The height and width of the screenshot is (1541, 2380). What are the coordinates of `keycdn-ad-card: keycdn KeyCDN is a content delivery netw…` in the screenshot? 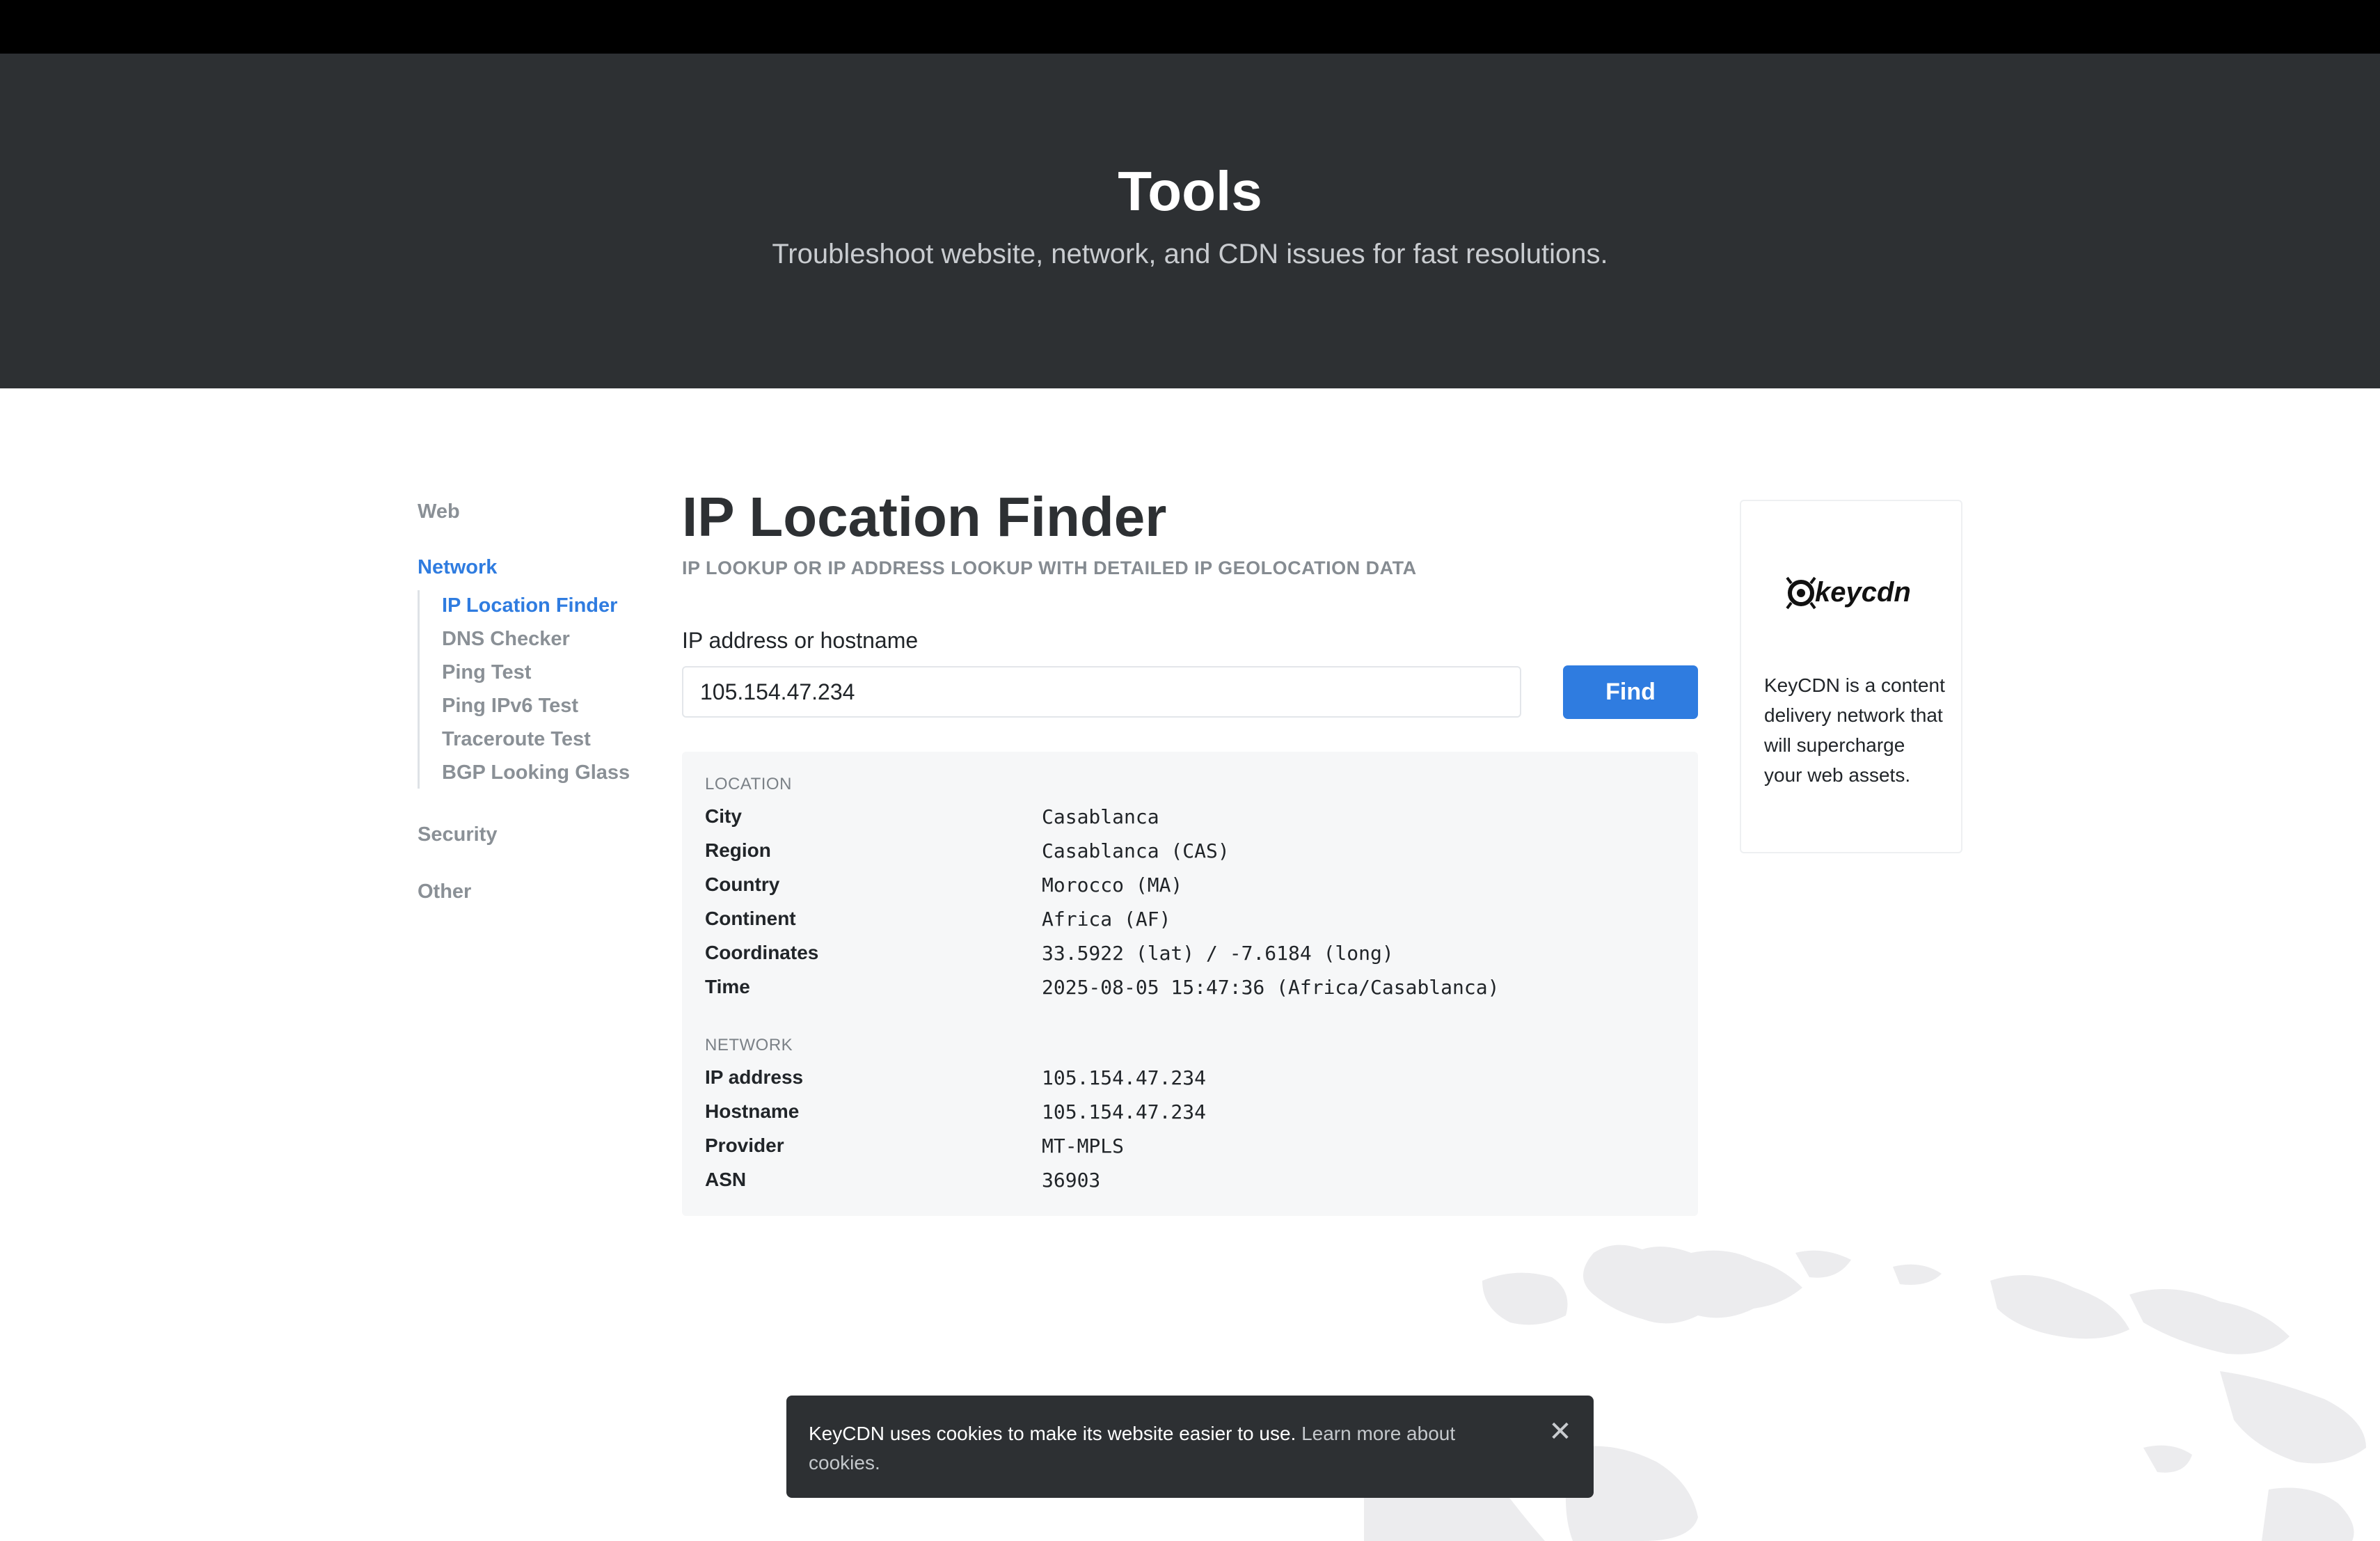 It's located at (1851, 676).